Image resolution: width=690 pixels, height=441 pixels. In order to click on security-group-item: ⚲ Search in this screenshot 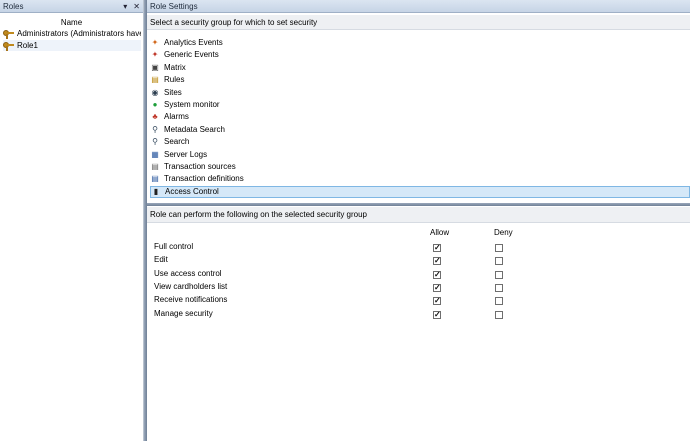, I will do `click(420, 142)`.